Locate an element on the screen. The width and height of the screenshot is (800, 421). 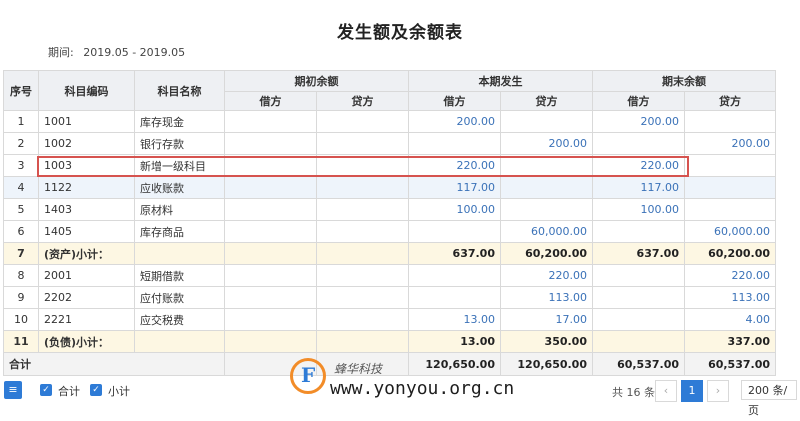
cell-name: 短期借款 is located at coordinates (179, 275).